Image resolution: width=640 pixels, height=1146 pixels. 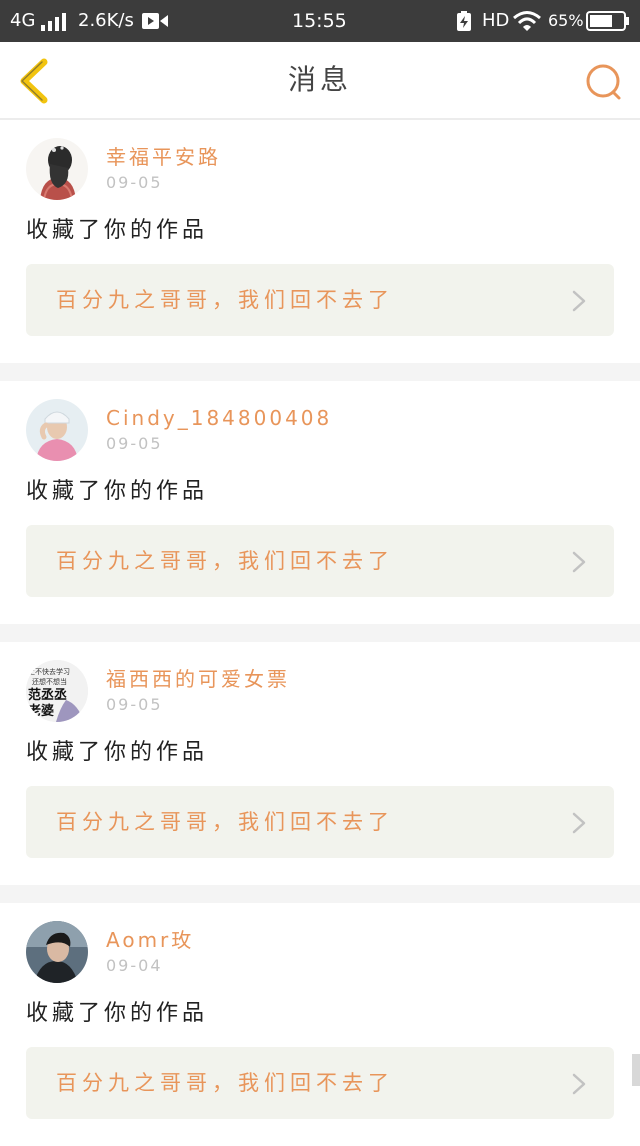 What do you see at coordinates (636, 1070) in the screenshot?
I see `scrollbar-thumb` at bounding box center [636, 1070].